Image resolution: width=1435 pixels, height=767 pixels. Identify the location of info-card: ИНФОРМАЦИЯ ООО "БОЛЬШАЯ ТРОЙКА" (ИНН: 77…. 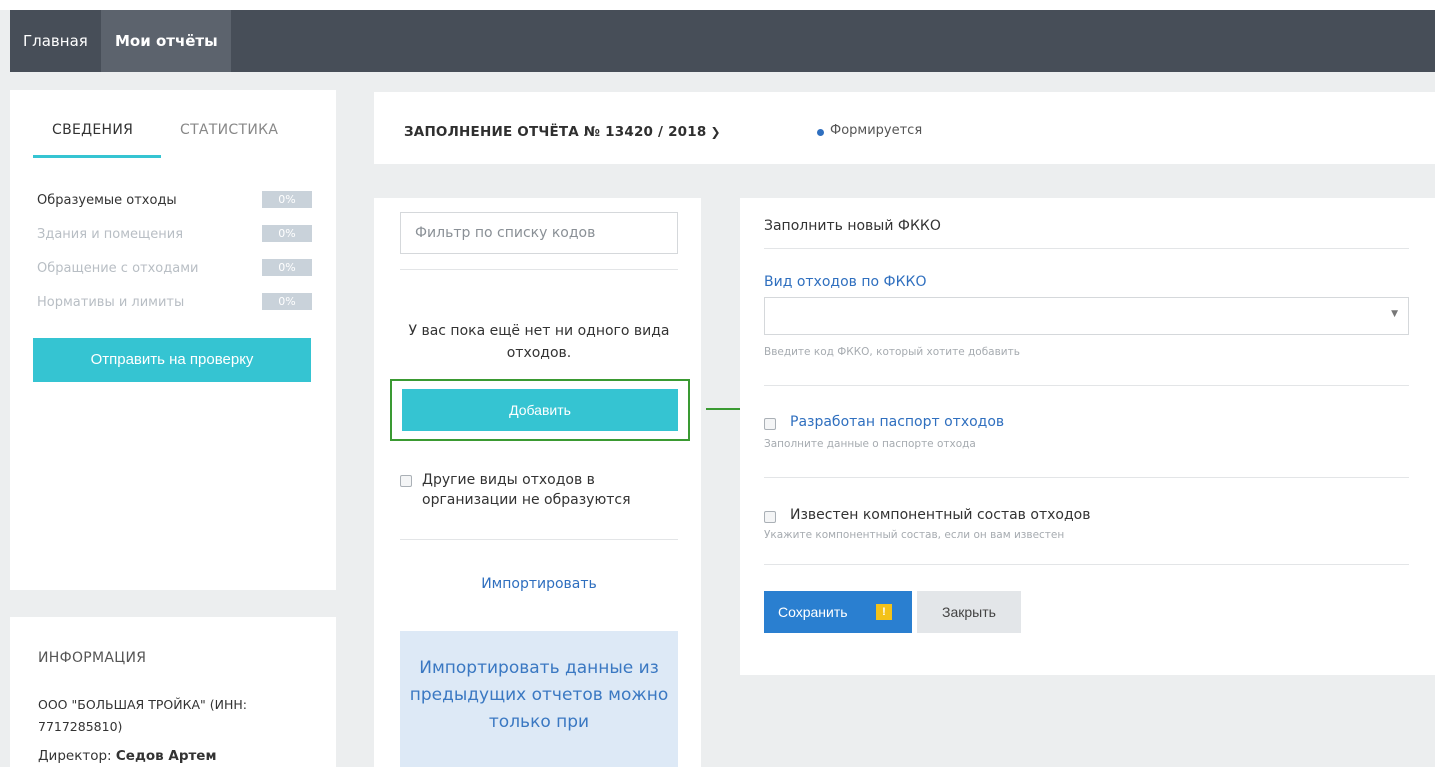
(173, 692).